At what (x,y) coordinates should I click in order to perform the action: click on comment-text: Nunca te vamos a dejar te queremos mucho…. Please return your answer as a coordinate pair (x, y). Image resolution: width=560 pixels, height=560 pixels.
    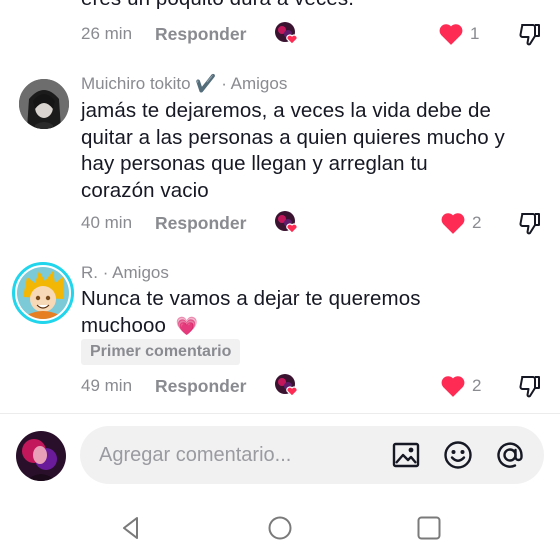
    Looking at the image, I should click on (251, 312).